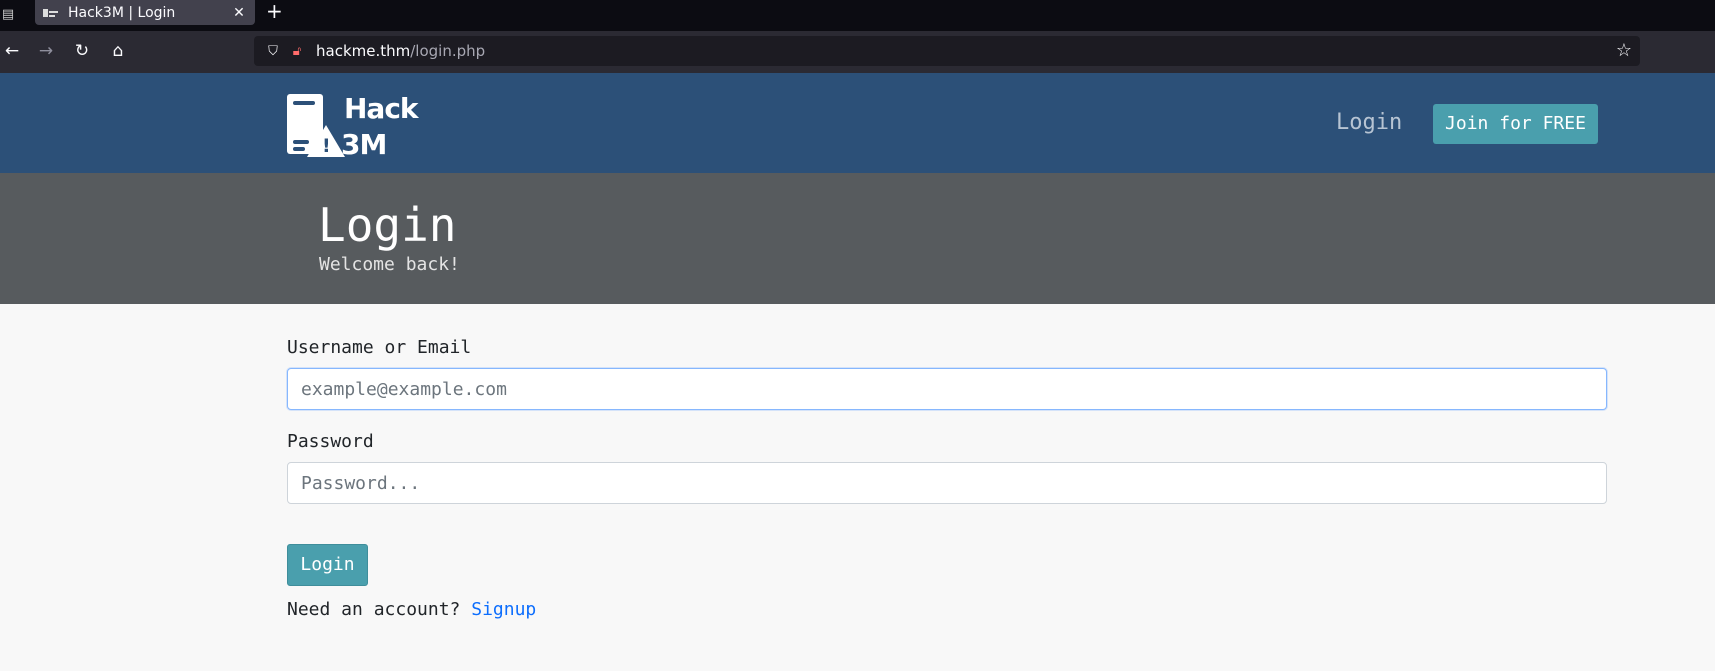 The width and height of the screenshot is (1715, 671). I want to click on shield-icon: ⛉, so click(273, 51).